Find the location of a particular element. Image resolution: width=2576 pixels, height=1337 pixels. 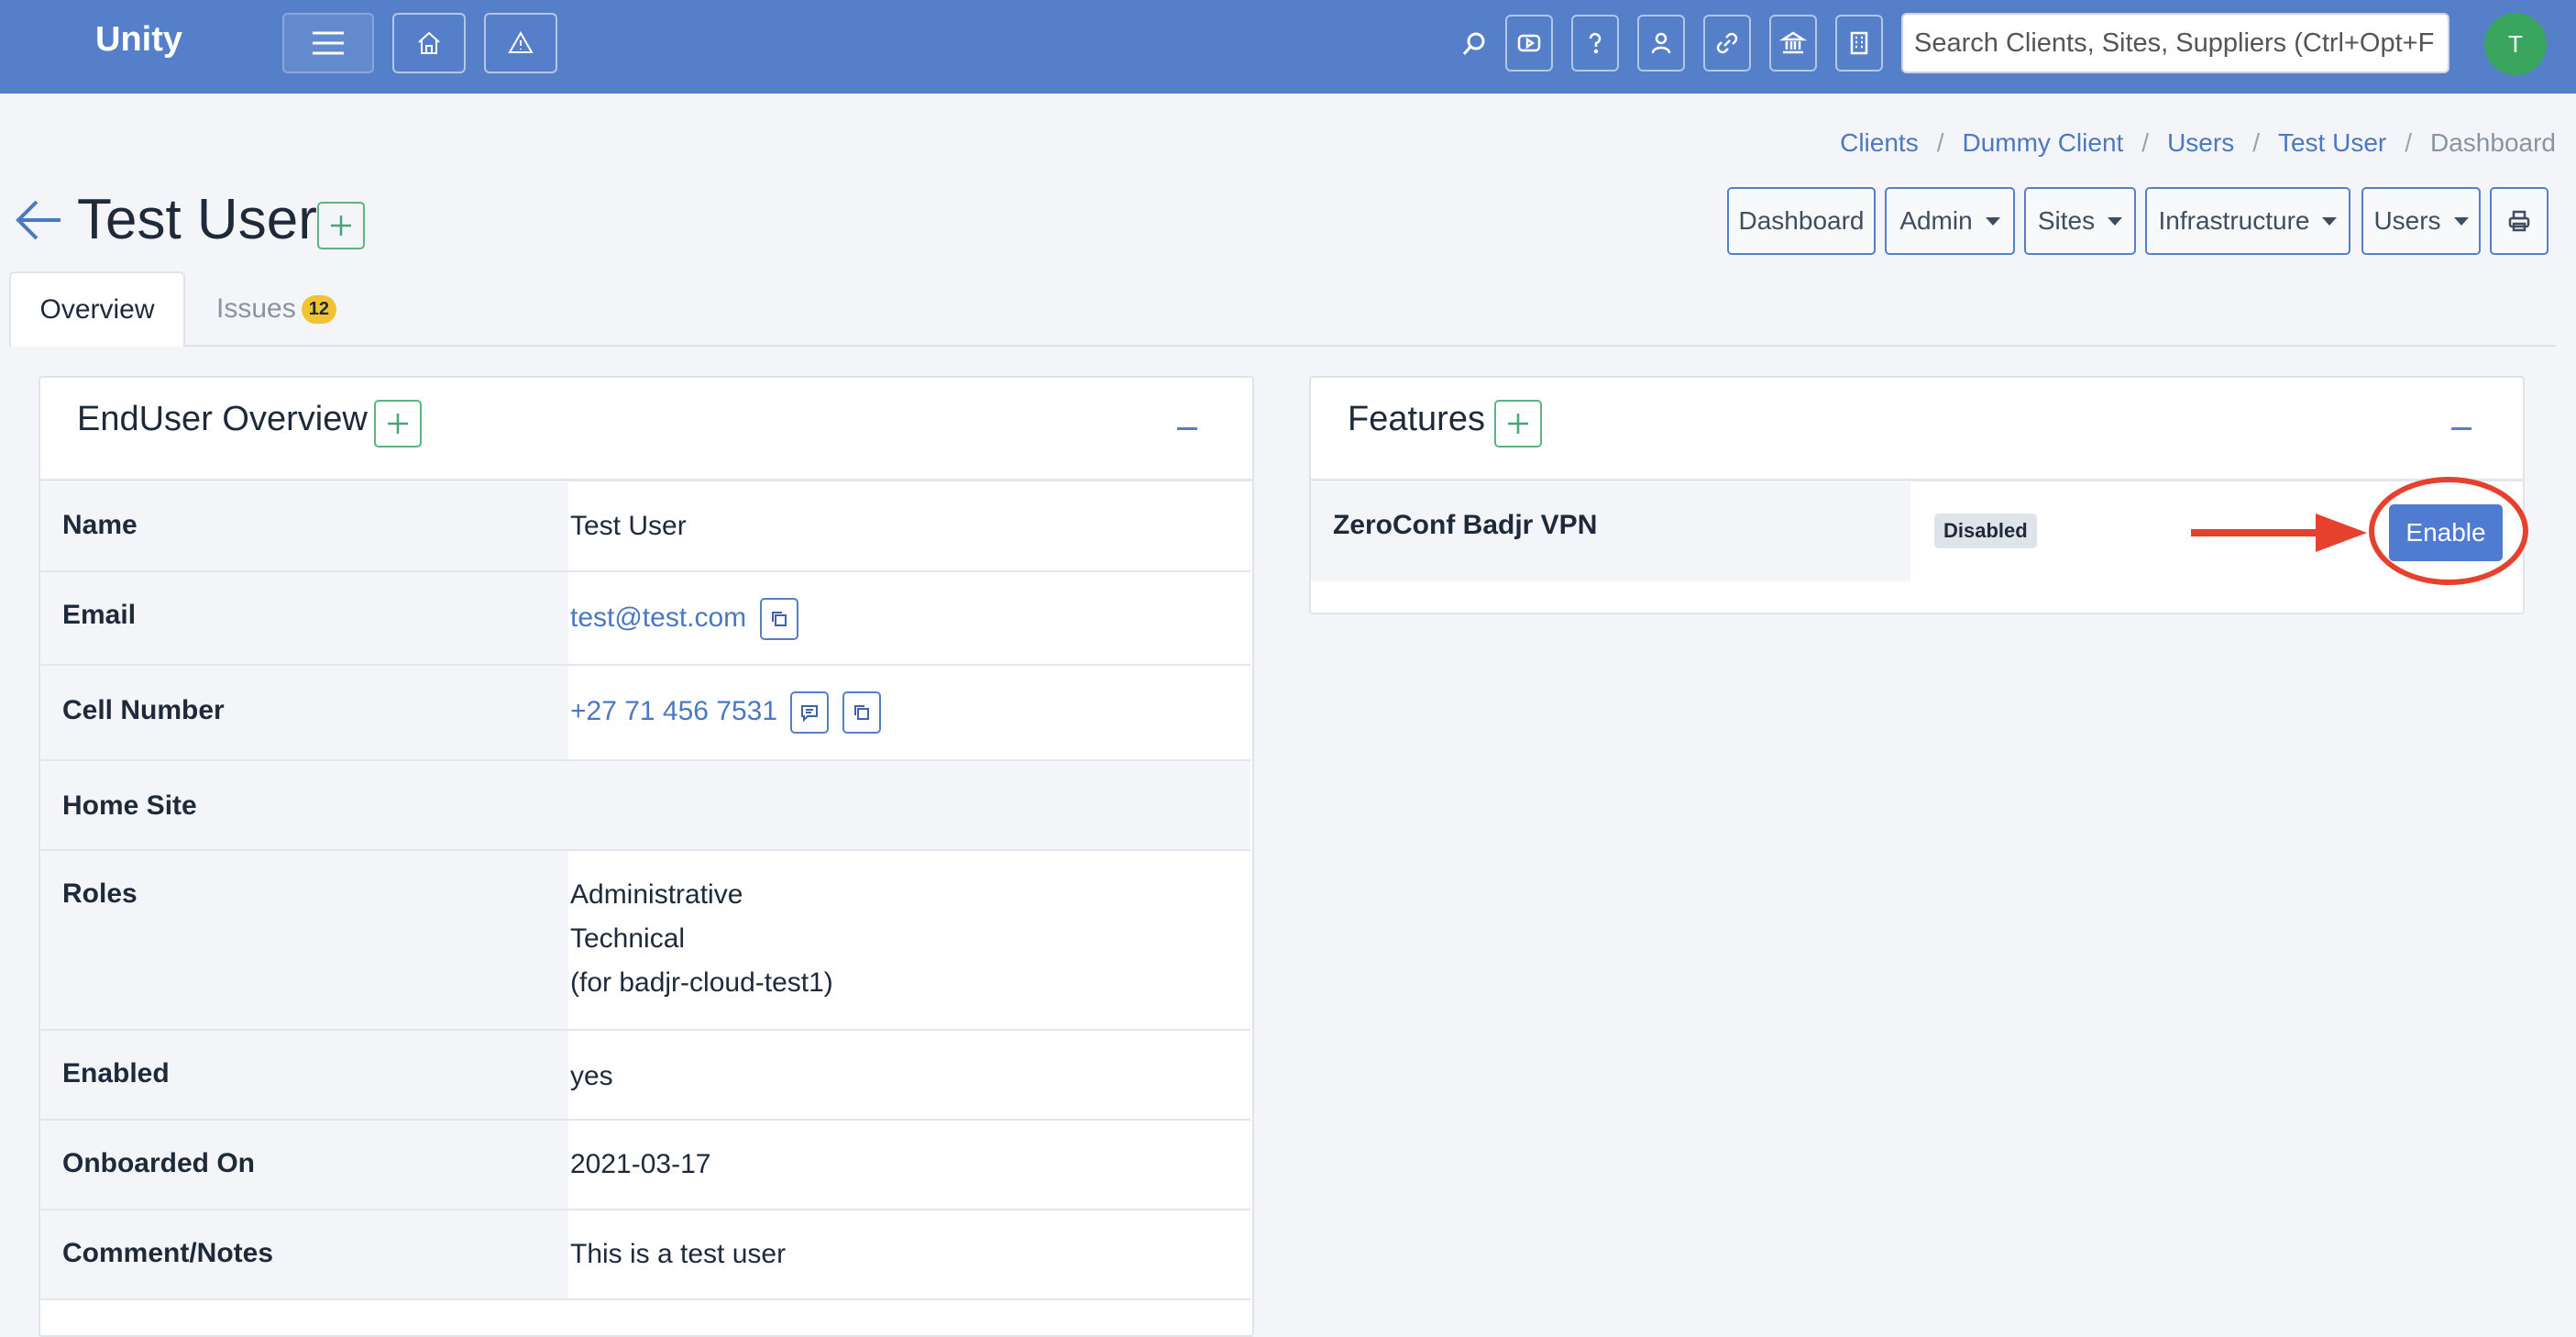

bank-button is located at coordinates (1793, 43).